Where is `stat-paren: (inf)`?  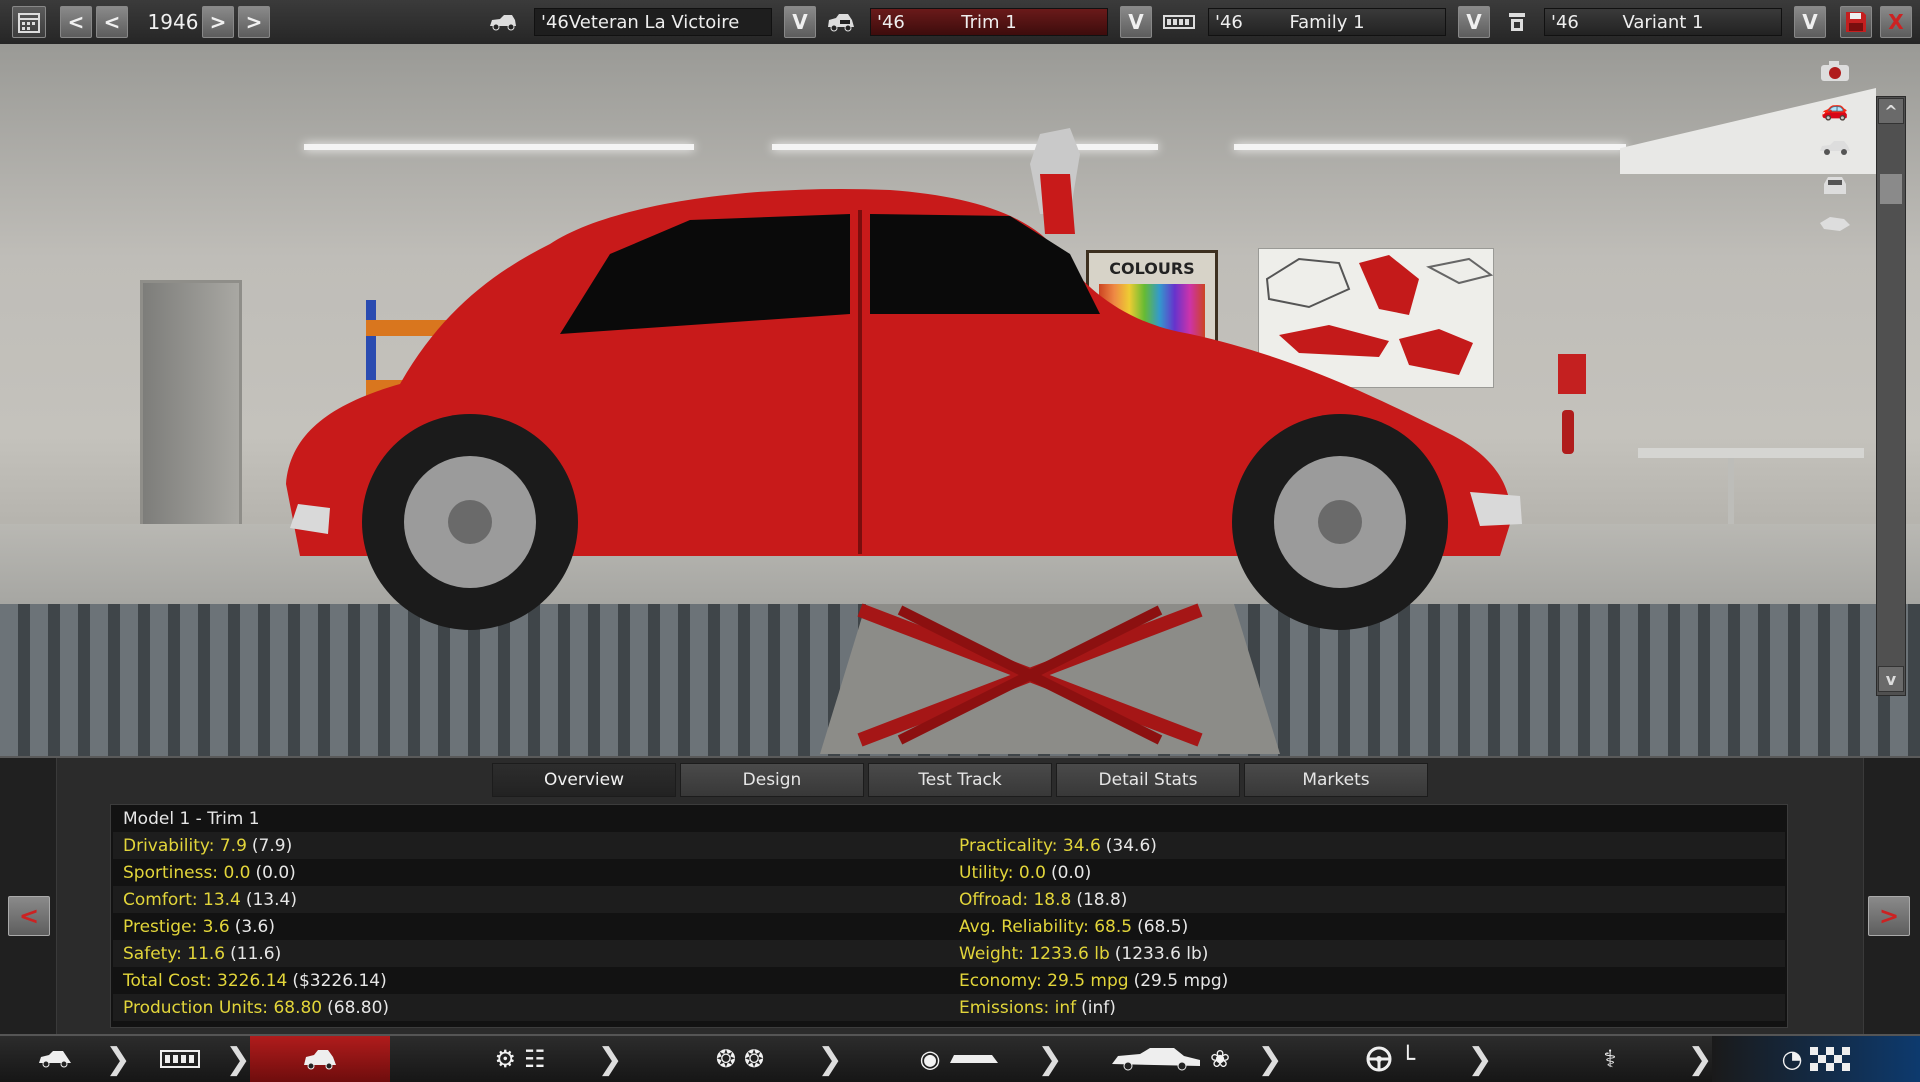 stat-paren: (inf) is located at coordinates (1098, 1007).